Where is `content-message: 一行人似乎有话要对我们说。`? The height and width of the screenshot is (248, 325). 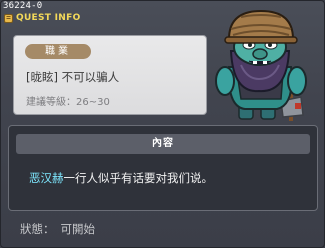 content-message: 一行人似乎有话要对我们说。 is located at coordinates (138, 178).